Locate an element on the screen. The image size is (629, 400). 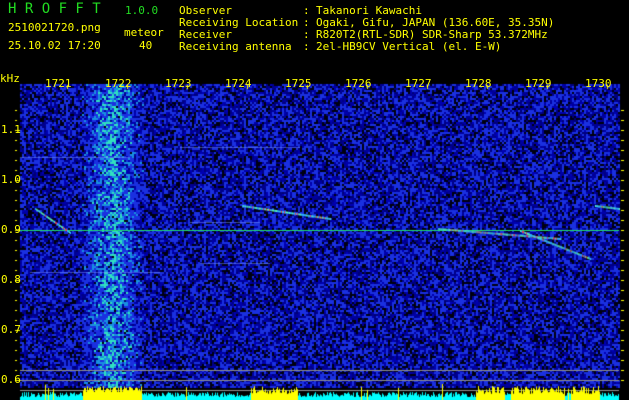
y-axis-unit: kHz is located at coordinates (10, 78).